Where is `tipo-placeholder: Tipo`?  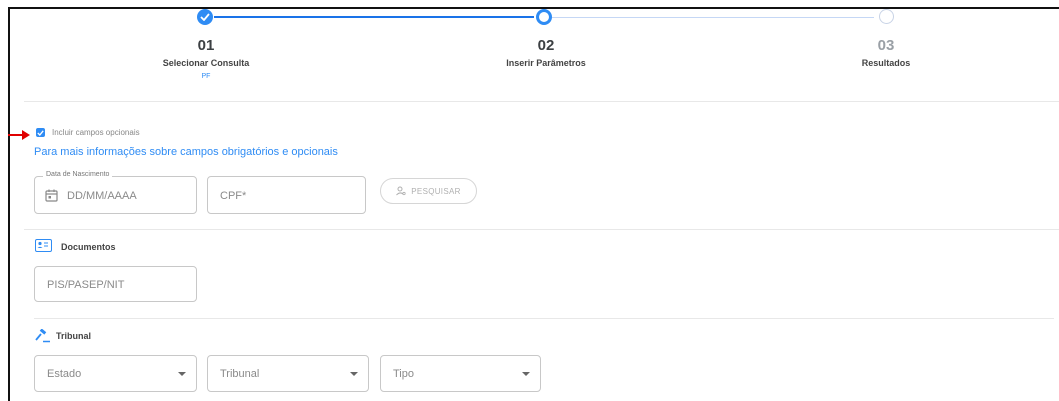
tipo-placeholder: Tipo is located at coordinates (403, 374).